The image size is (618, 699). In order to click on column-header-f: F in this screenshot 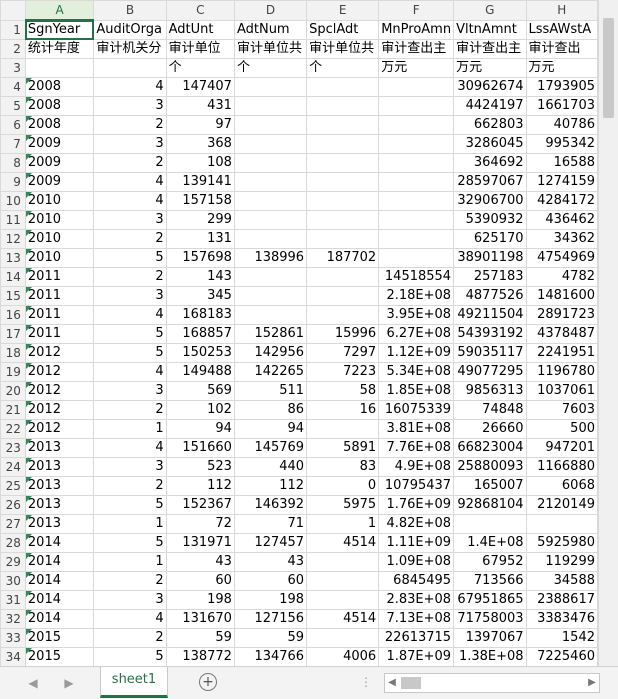, I will do `click(416, 10)`.